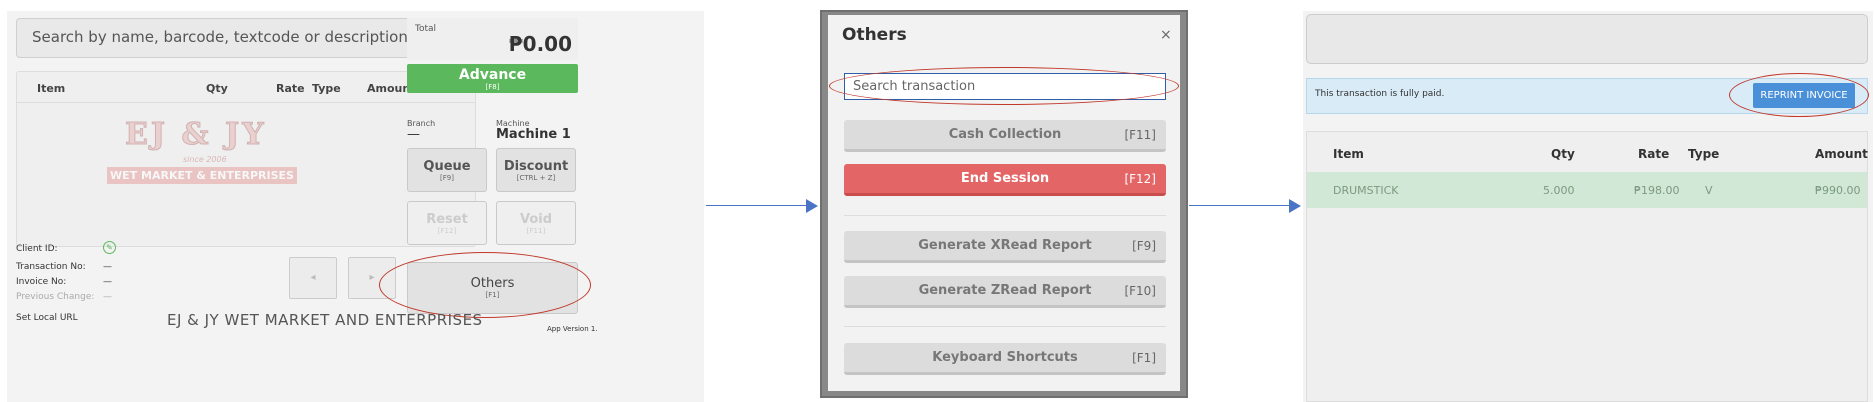  I want to click on transaction-no-value: —, so click(107, 267).